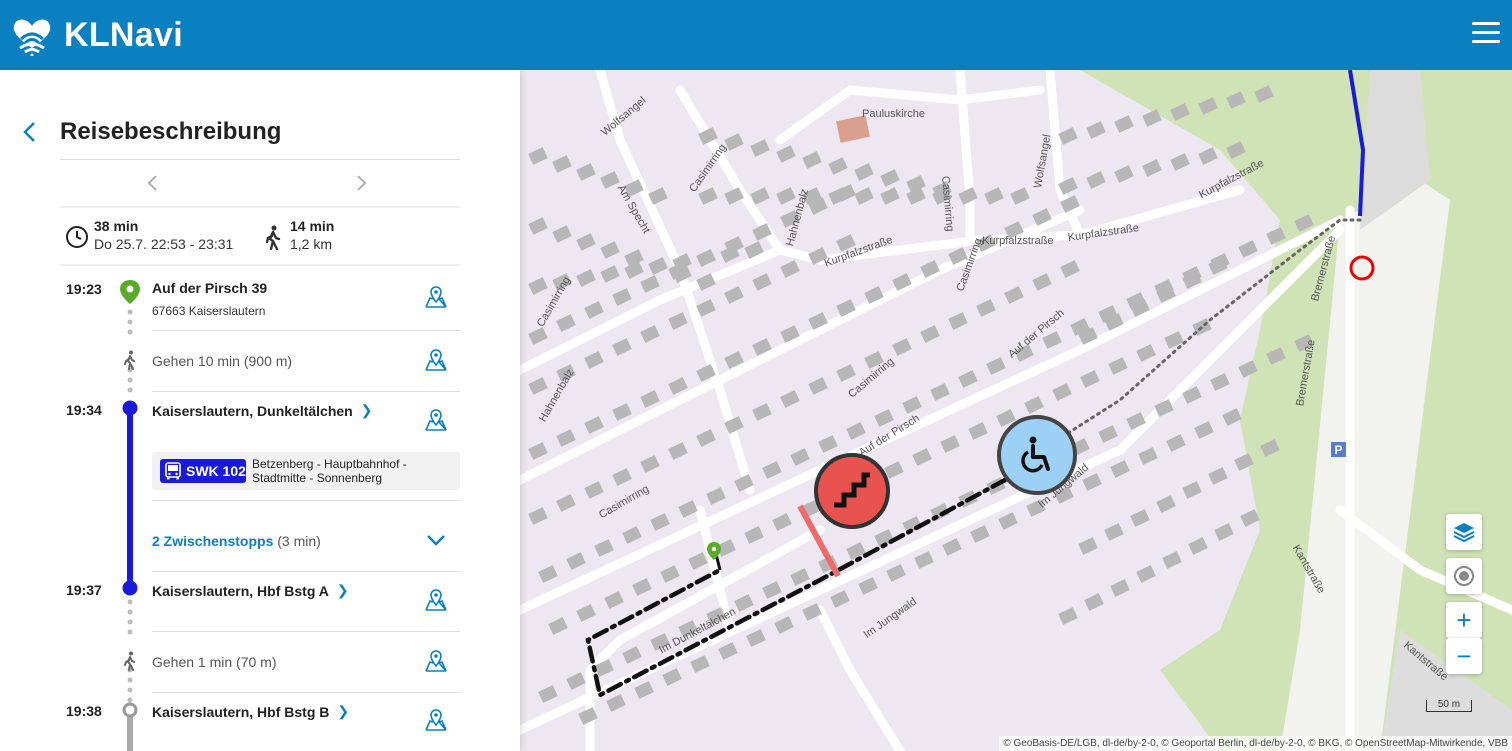  I want to click on intermediate-stops-toggle: 2 Zwischenstopps (3 min), so click(236, 541).